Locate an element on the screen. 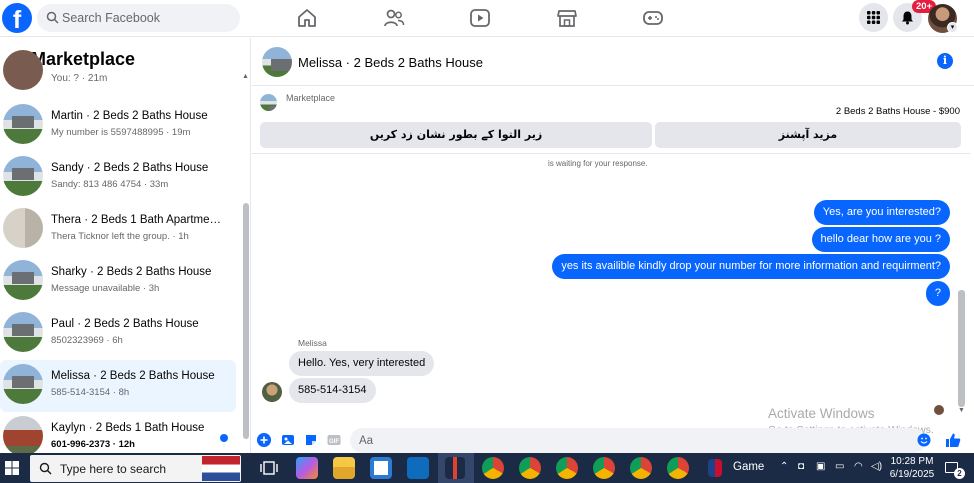  svg-text: GIF is located at coordinates (334, 442).